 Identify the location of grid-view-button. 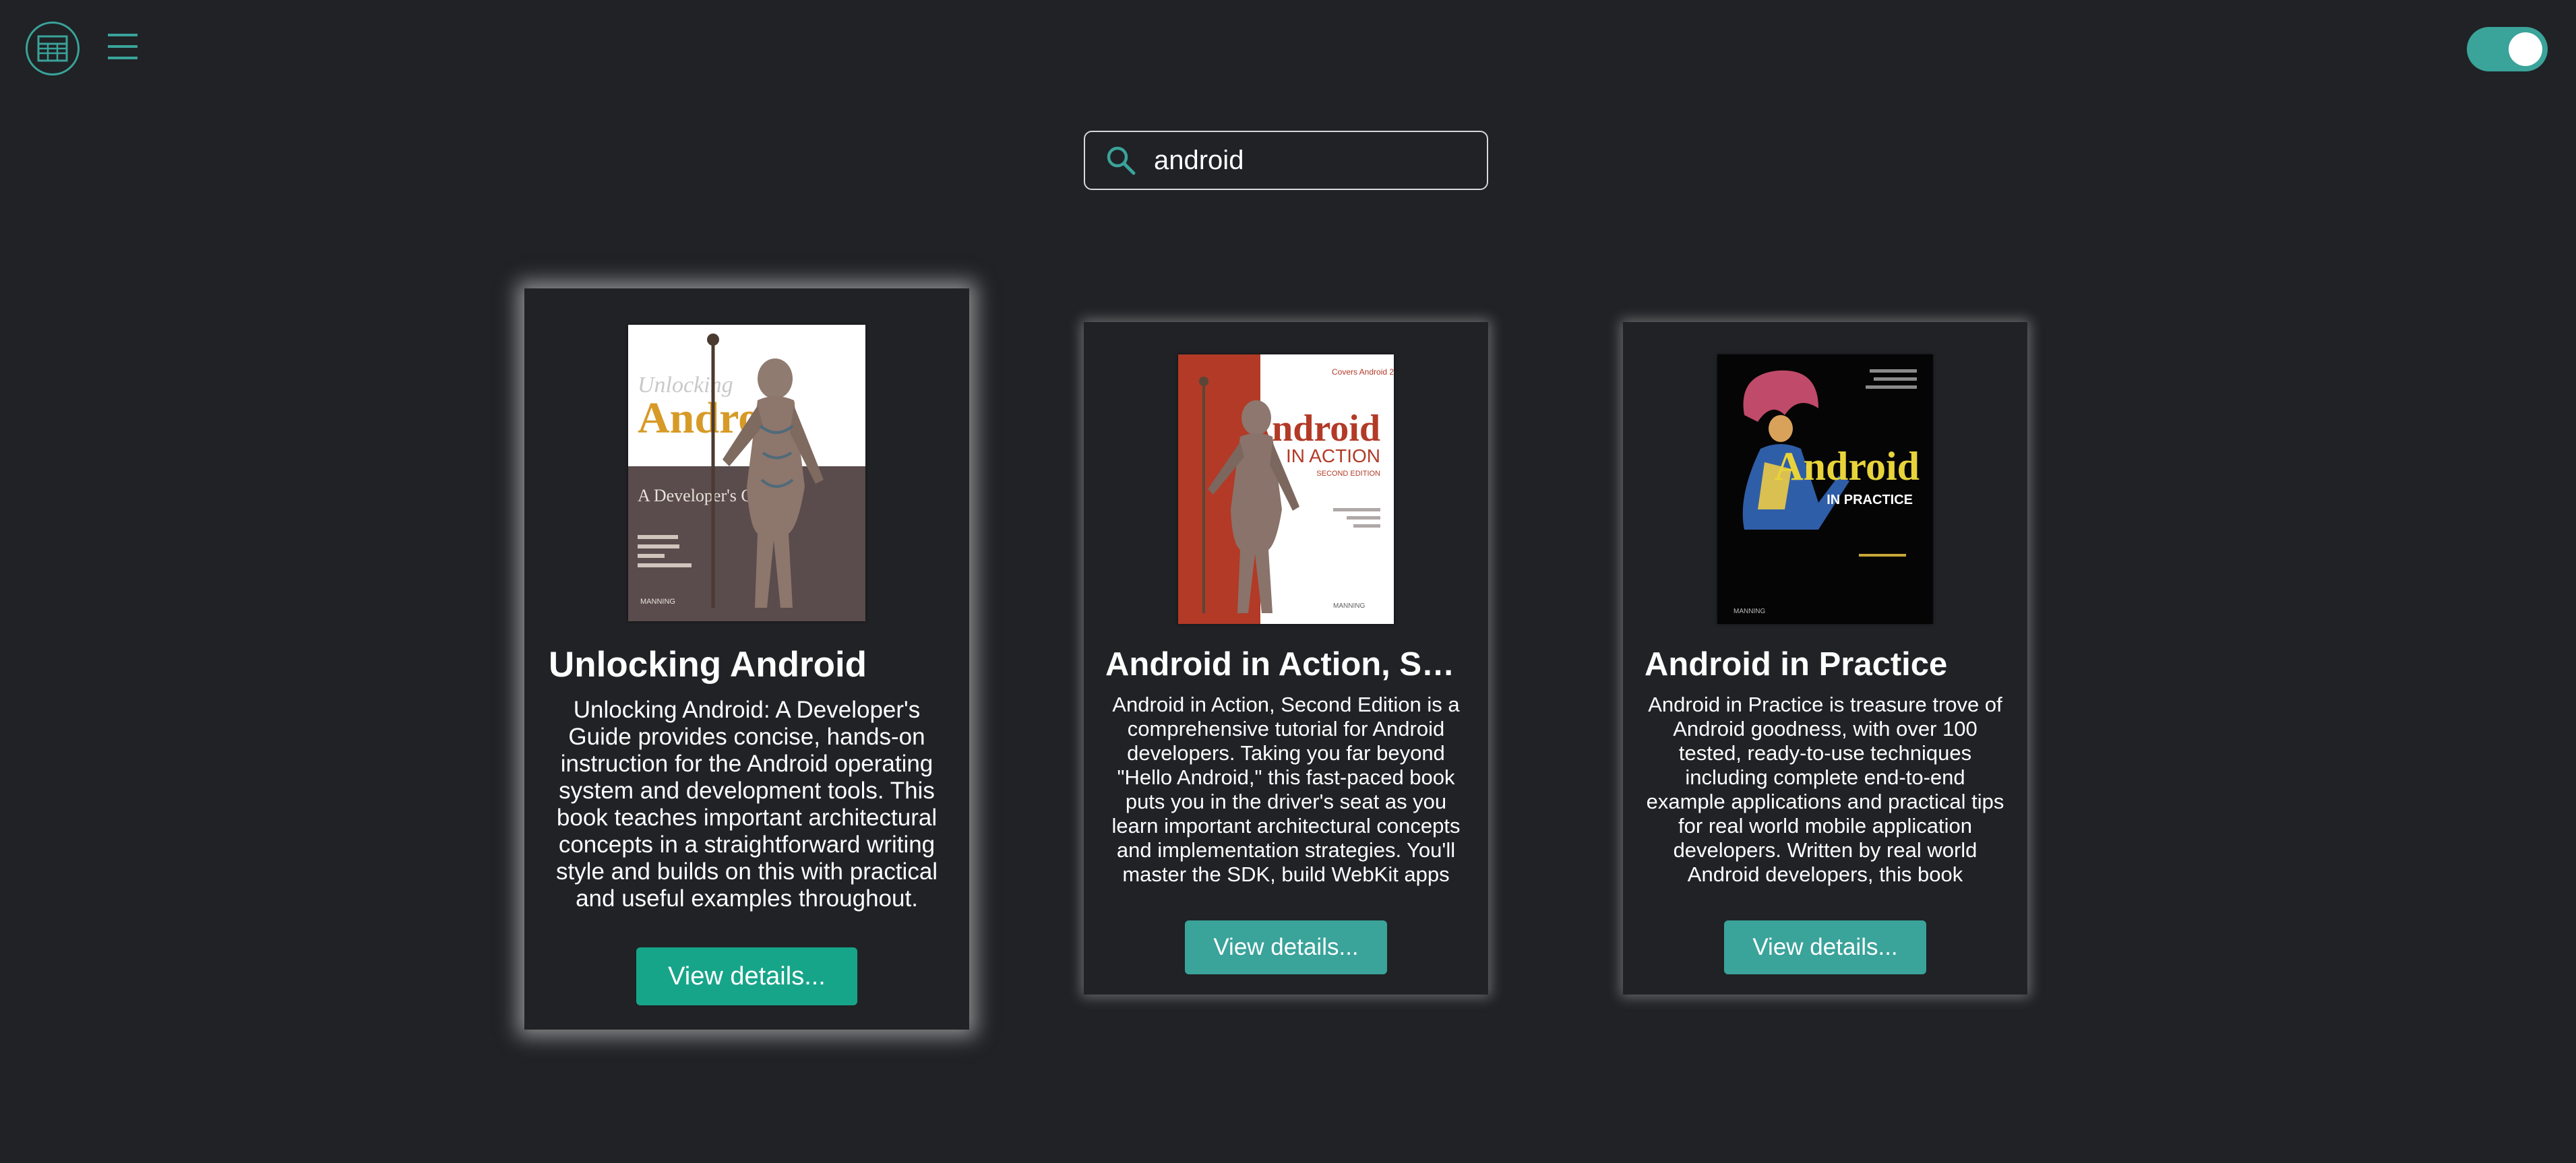
(53, 49).